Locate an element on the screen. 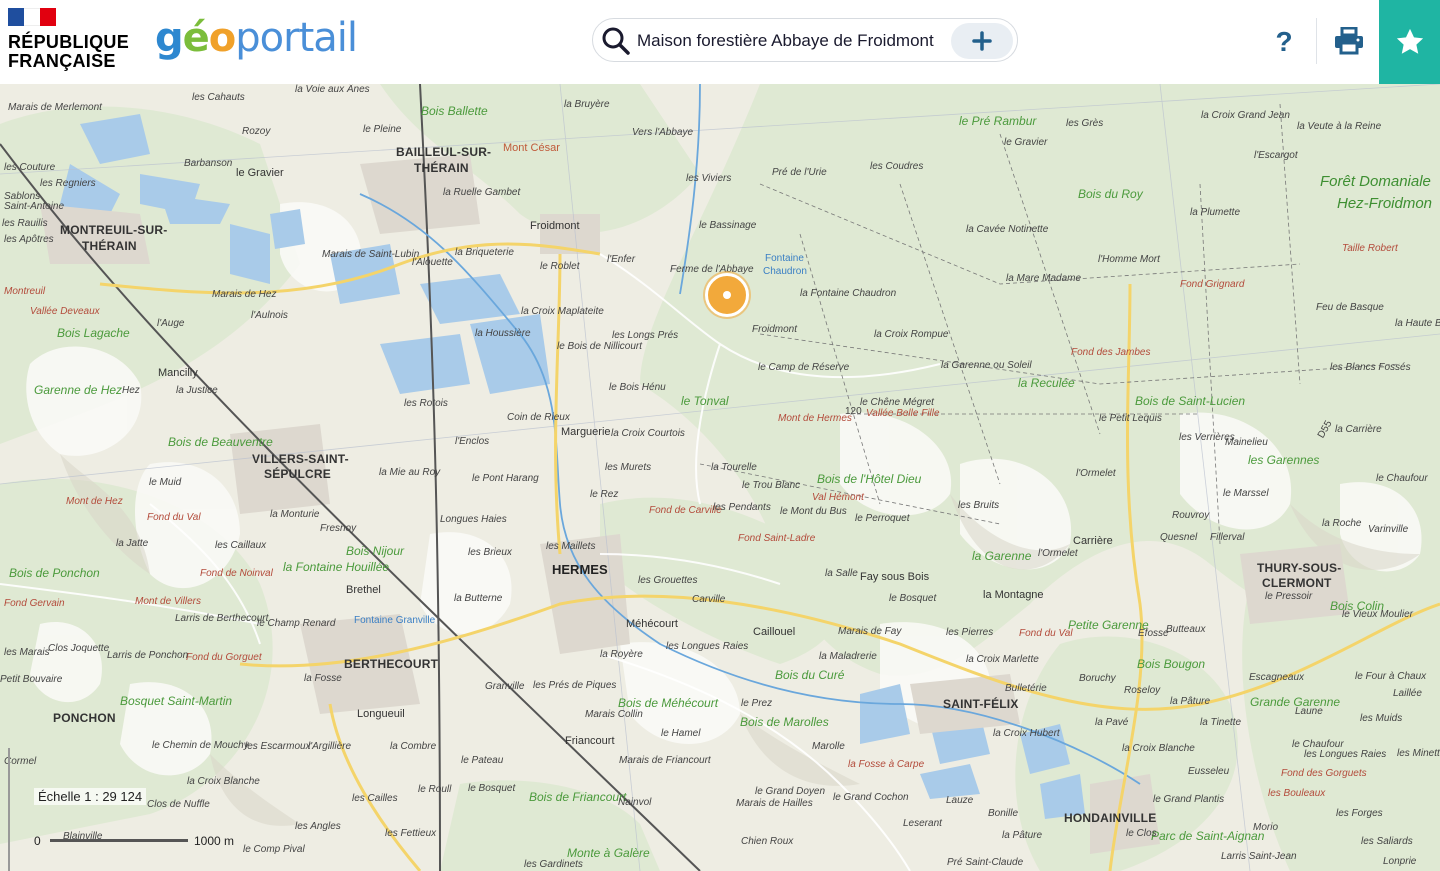 This screenshot has height=871, width=1440. place-label: le Pressoir is located at coordinates (1289, 596).